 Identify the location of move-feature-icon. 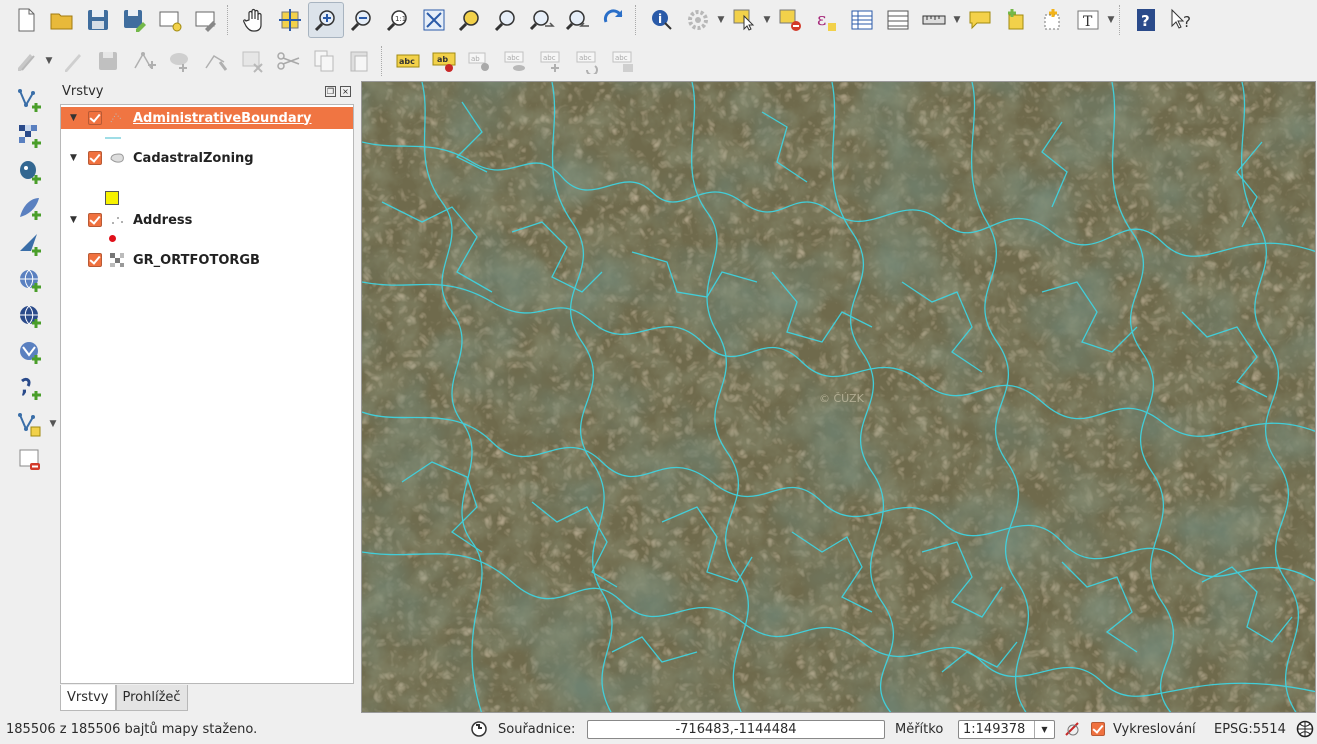
(180, 61).